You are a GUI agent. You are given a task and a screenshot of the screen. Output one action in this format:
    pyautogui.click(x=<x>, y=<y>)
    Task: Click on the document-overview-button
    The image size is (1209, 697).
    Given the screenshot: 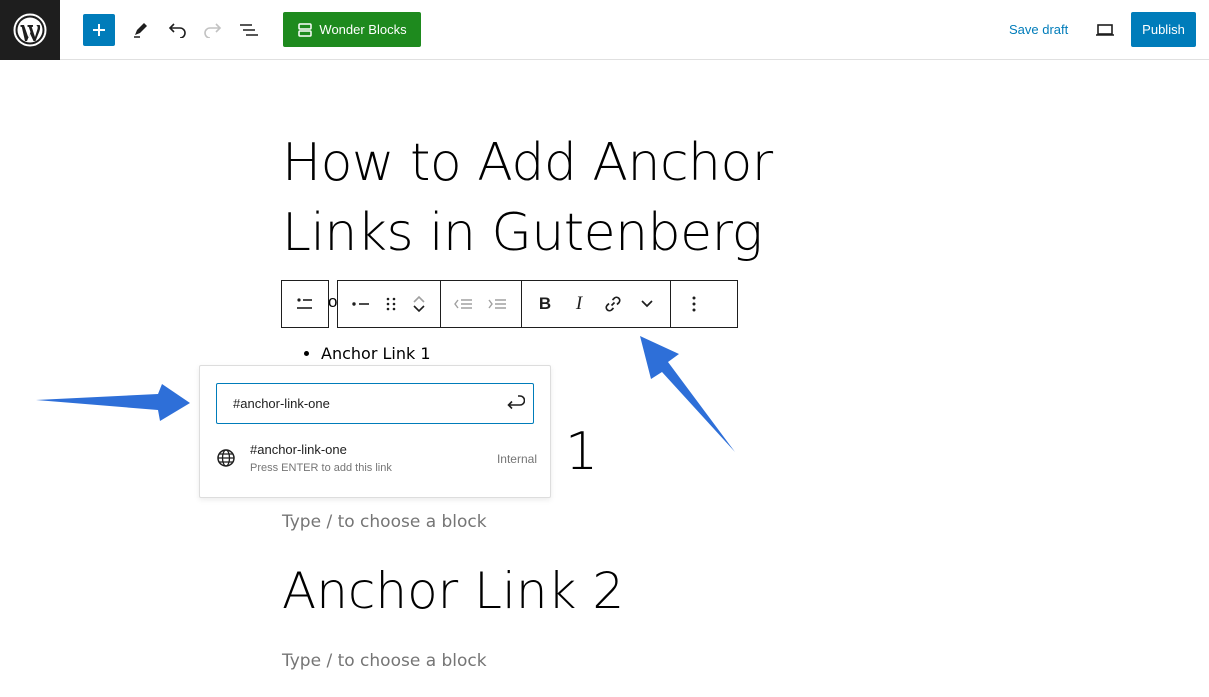 What is the action you would take?
    pyautogui.click(x=249, y=30)
    